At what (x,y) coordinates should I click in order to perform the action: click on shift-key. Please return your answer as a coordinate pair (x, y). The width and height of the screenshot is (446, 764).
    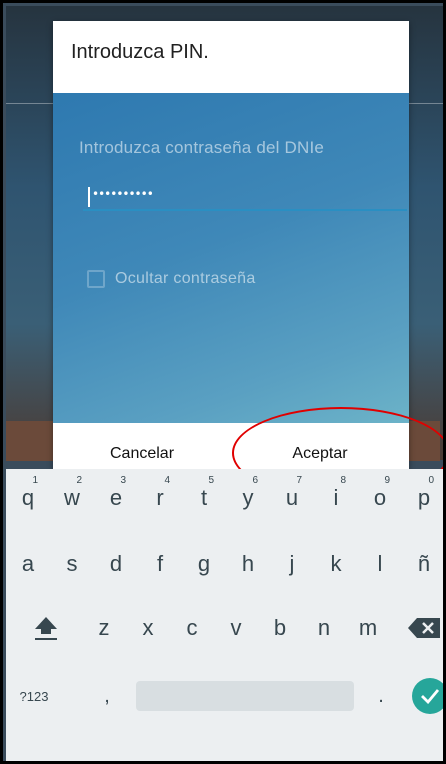
    Looking at the image, I should click on (46, 628).